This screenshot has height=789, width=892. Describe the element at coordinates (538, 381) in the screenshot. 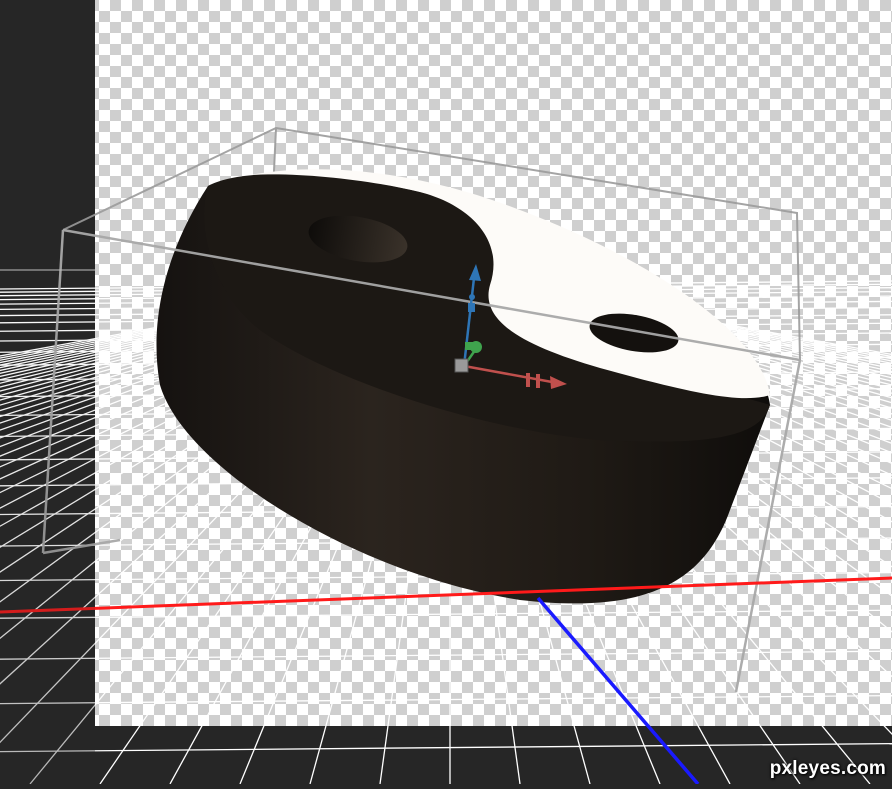

I see `gizmo-x-scale-icon` at that location.